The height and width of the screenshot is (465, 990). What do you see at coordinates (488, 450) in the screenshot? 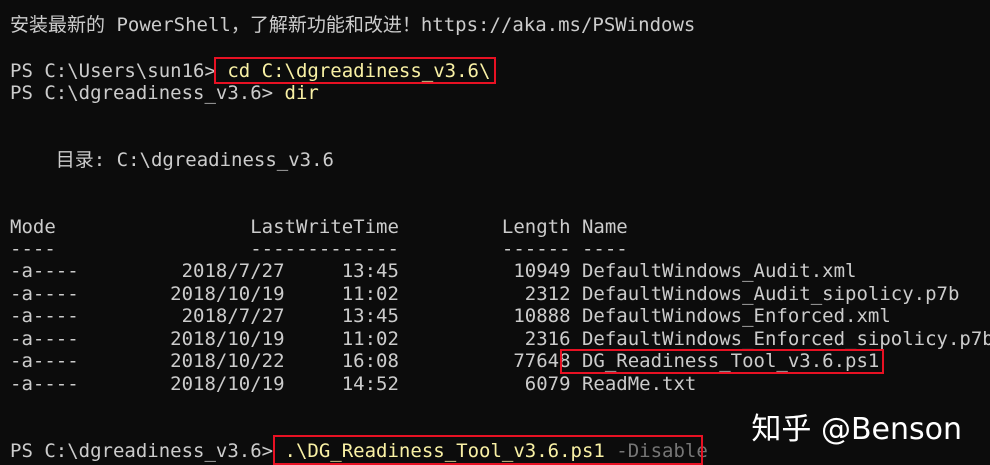
I see `highlight-box-run-command` at bounding box center [488, 450].